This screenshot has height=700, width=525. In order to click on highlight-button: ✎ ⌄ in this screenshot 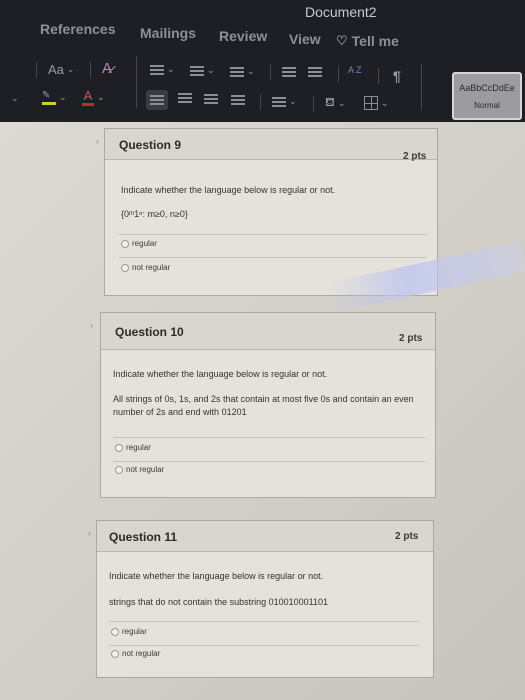, I will do `click(54, 97)`.